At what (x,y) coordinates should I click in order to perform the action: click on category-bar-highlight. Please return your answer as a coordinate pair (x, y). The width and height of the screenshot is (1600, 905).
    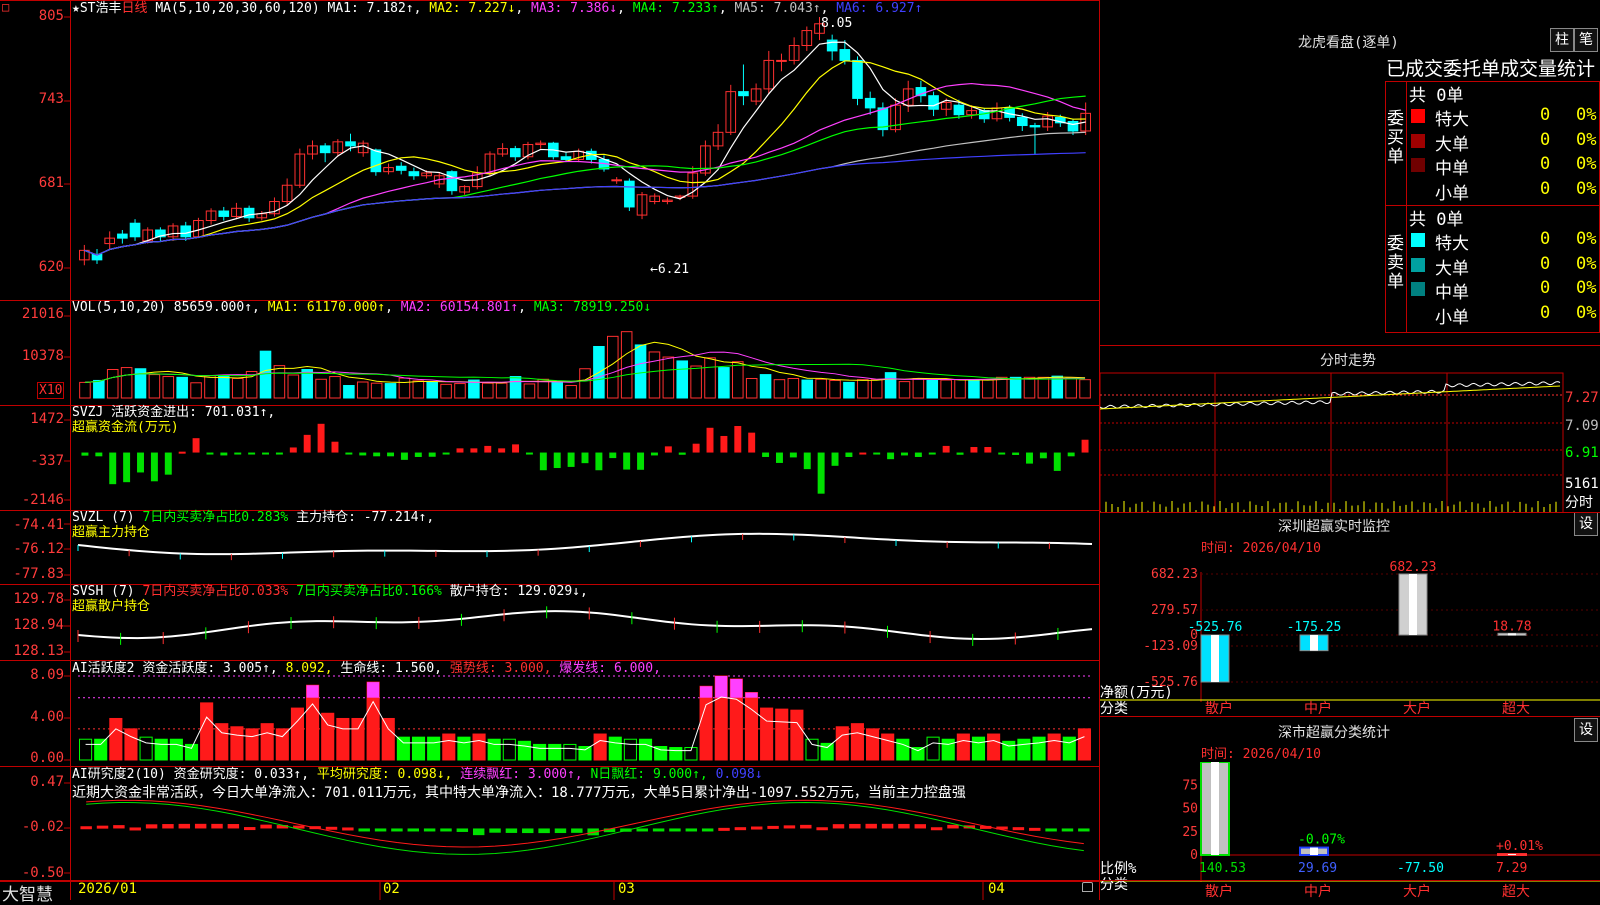
    Looking at the image, I should click on (1314, 851).